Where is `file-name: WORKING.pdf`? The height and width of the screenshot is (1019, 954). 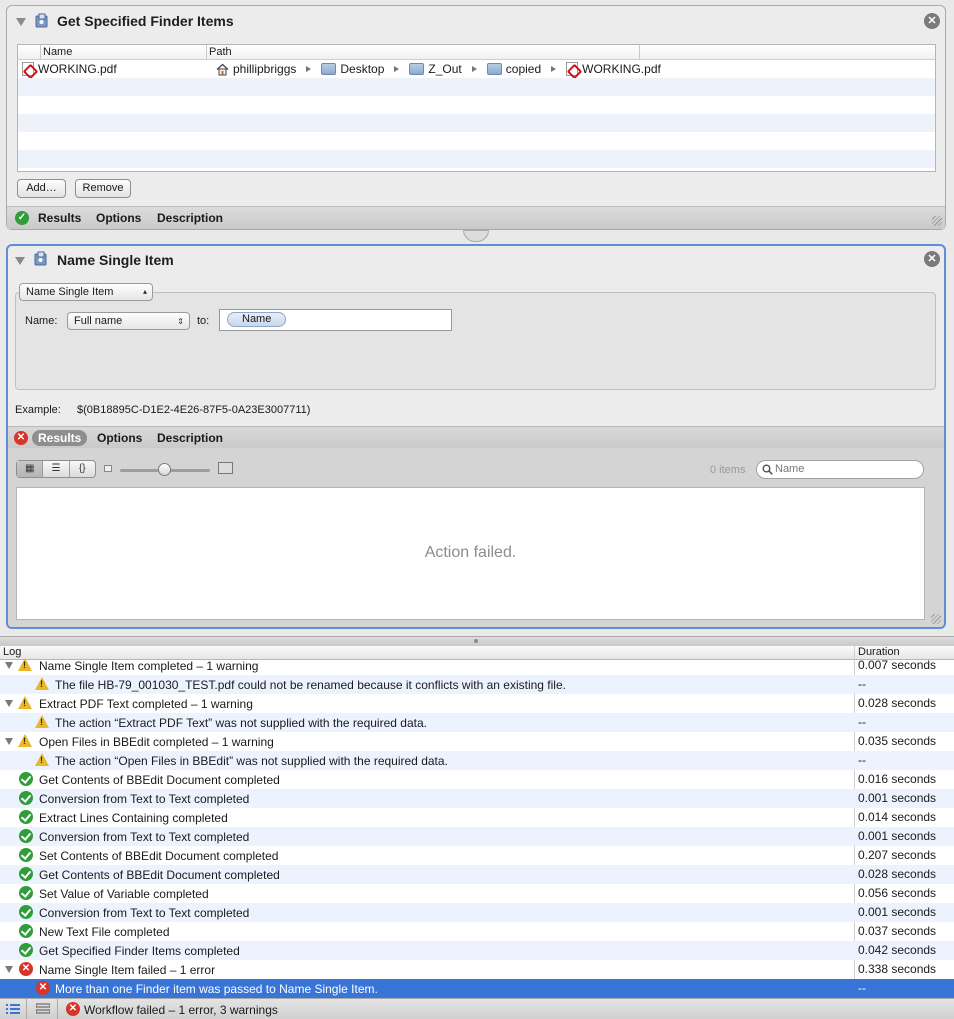 file-name: WORKING.pdf is located at coordinates (77, 69).